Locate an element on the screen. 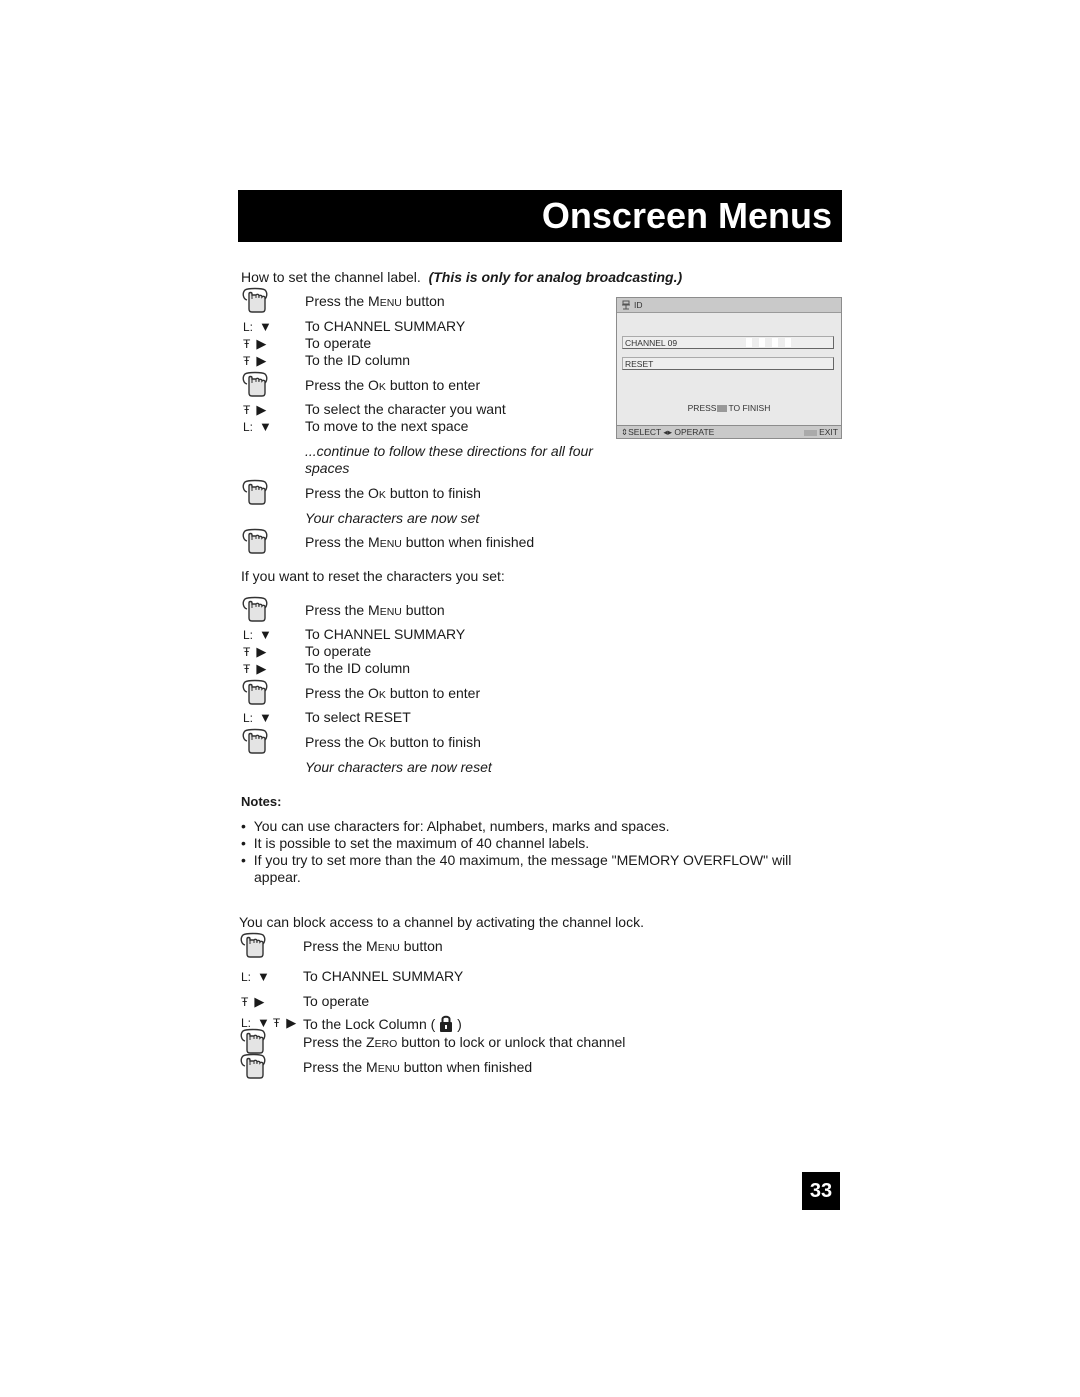  step-text: To select RESET is located at coordinates (358, 717).